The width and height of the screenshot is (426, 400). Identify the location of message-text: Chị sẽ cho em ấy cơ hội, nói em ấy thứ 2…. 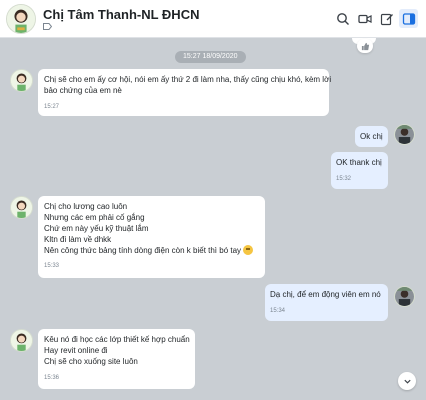
(188, 79).